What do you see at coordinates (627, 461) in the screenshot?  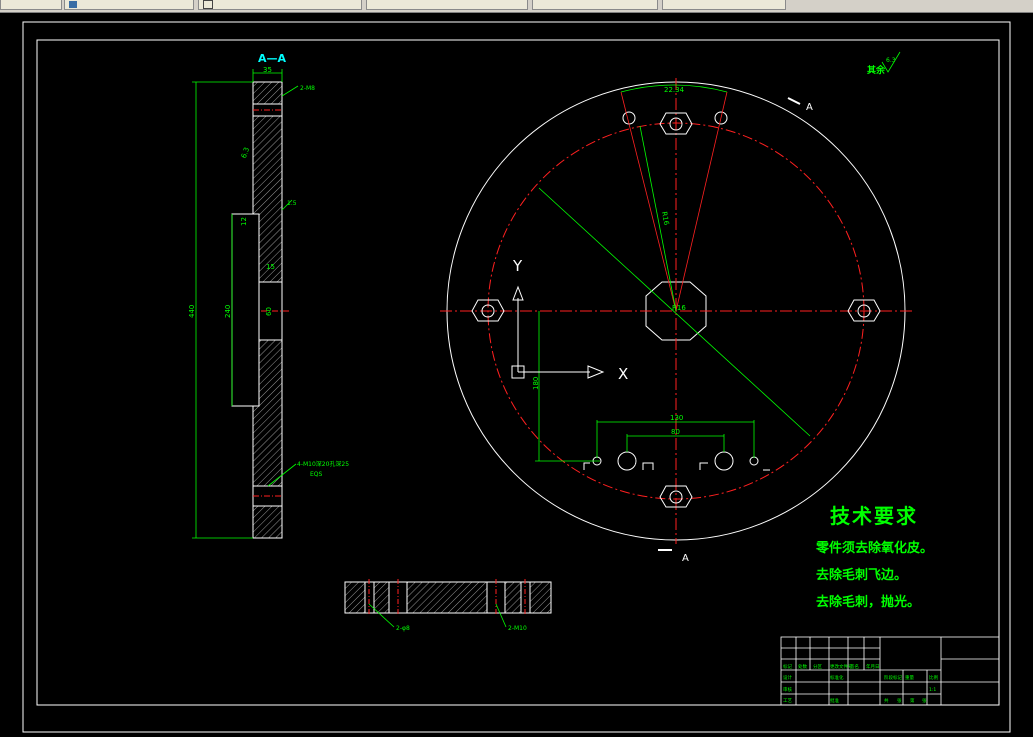 I see `hole-bottom-left` at bounding box center [627, 461].